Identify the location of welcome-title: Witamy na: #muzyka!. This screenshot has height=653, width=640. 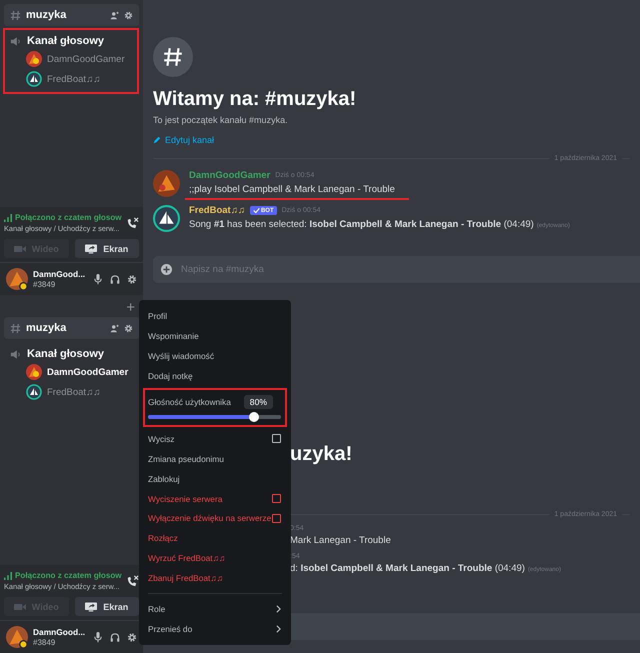
(255, 99).